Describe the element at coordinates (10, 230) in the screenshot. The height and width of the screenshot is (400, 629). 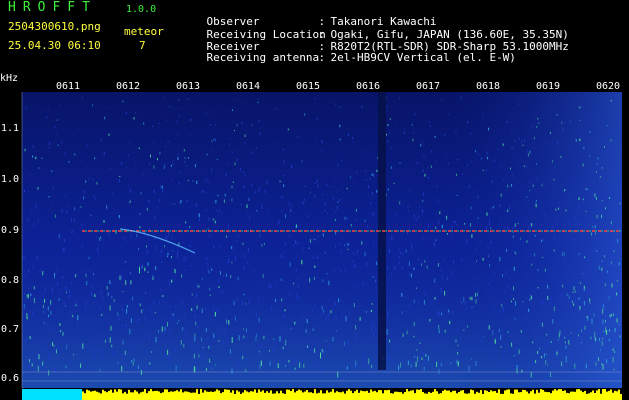
I see `y-tick-0-9: 0.9` at that location.